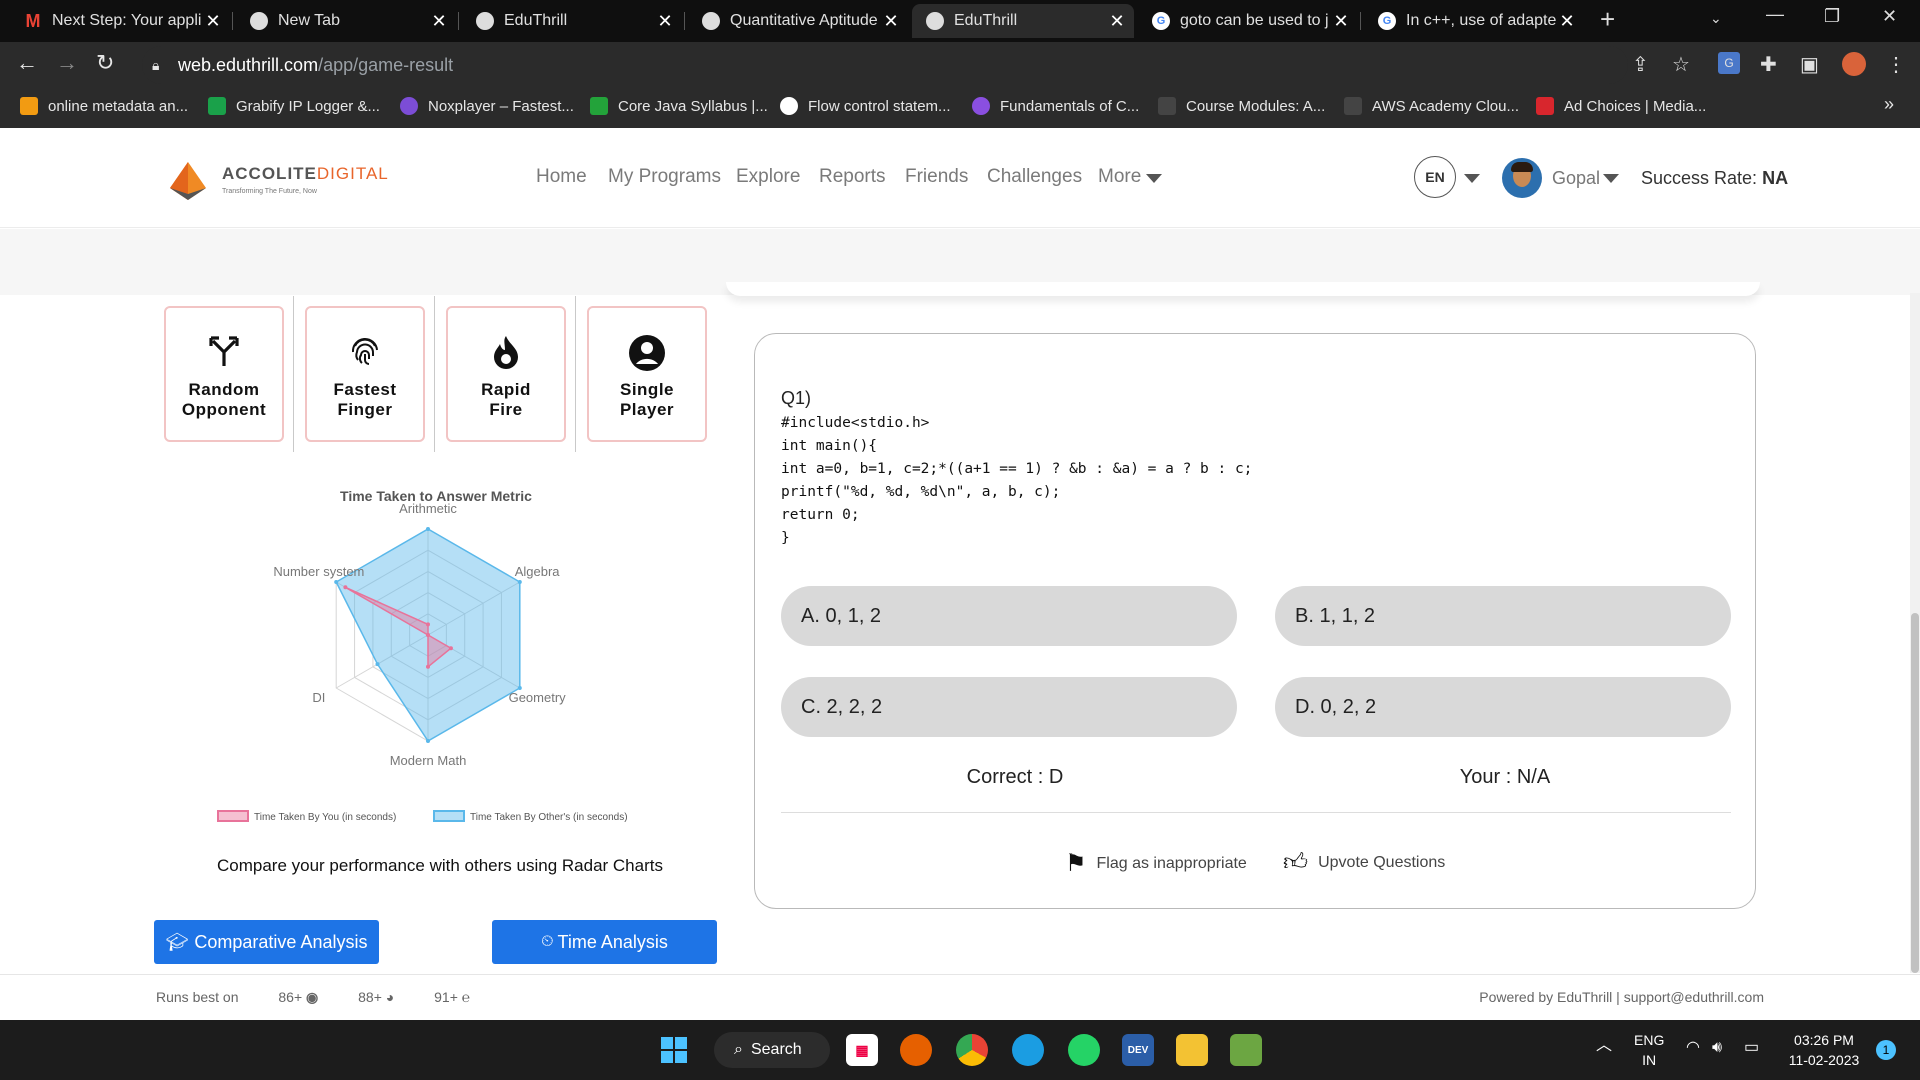  Describe the element at coordinates (188, 181) in the screenshot. I see `logo-icon` at that location.